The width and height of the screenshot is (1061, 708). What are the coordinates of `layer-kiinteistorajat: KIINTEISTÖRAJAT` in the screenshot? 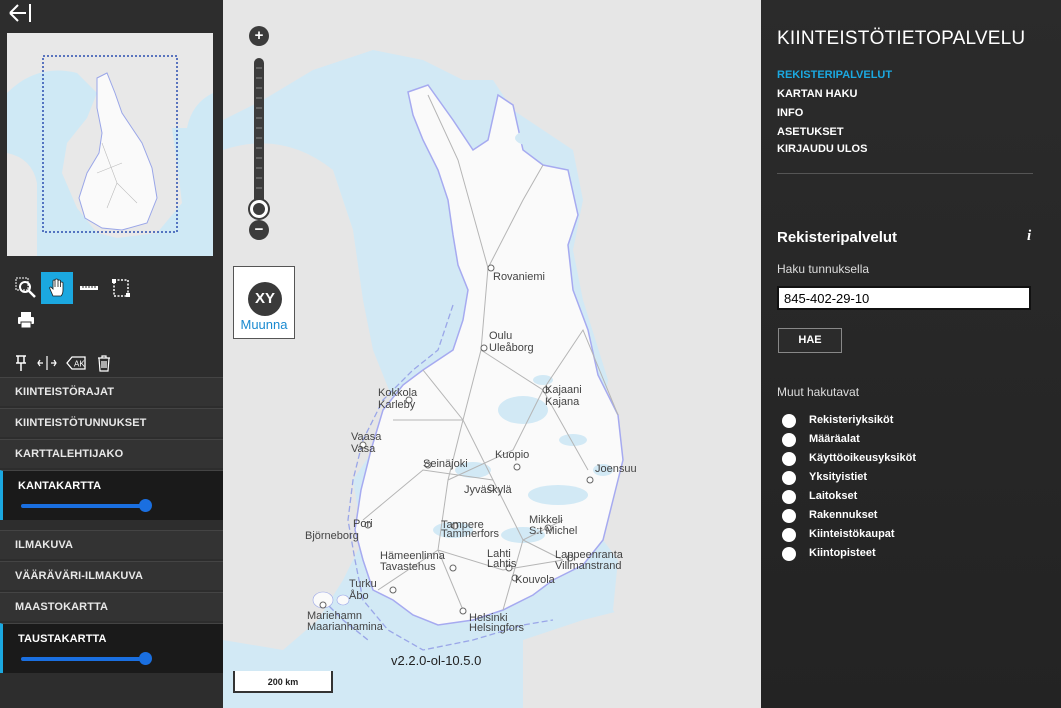 It's located at (111, 391).